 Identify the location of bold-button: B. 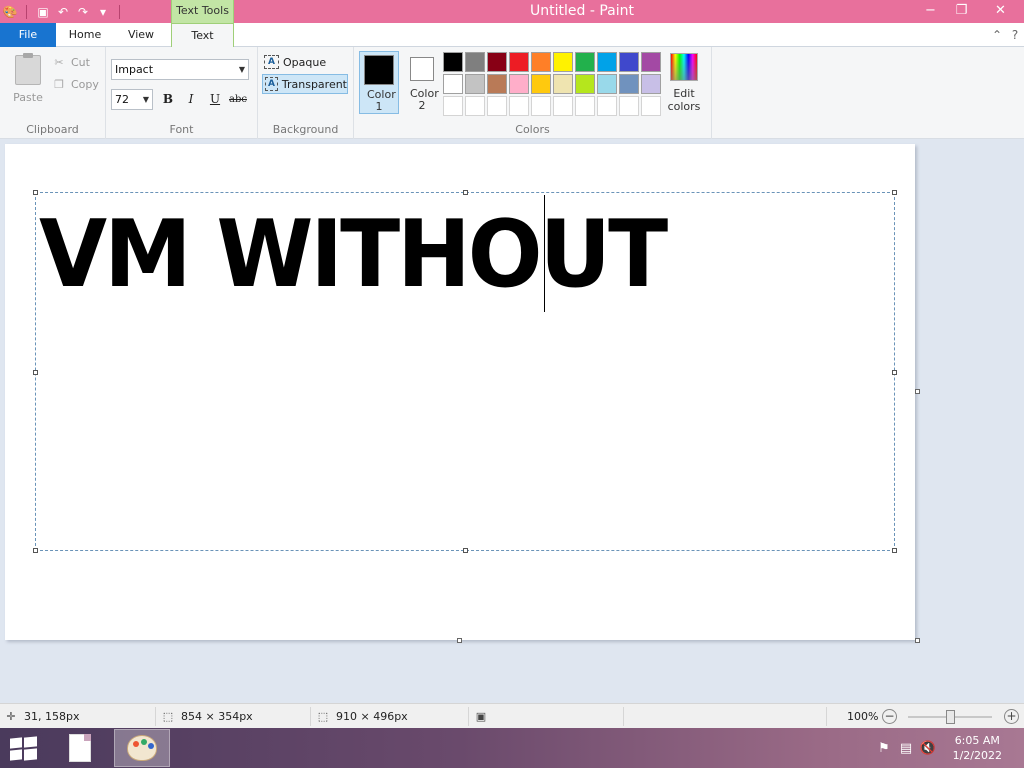
(168, 99).